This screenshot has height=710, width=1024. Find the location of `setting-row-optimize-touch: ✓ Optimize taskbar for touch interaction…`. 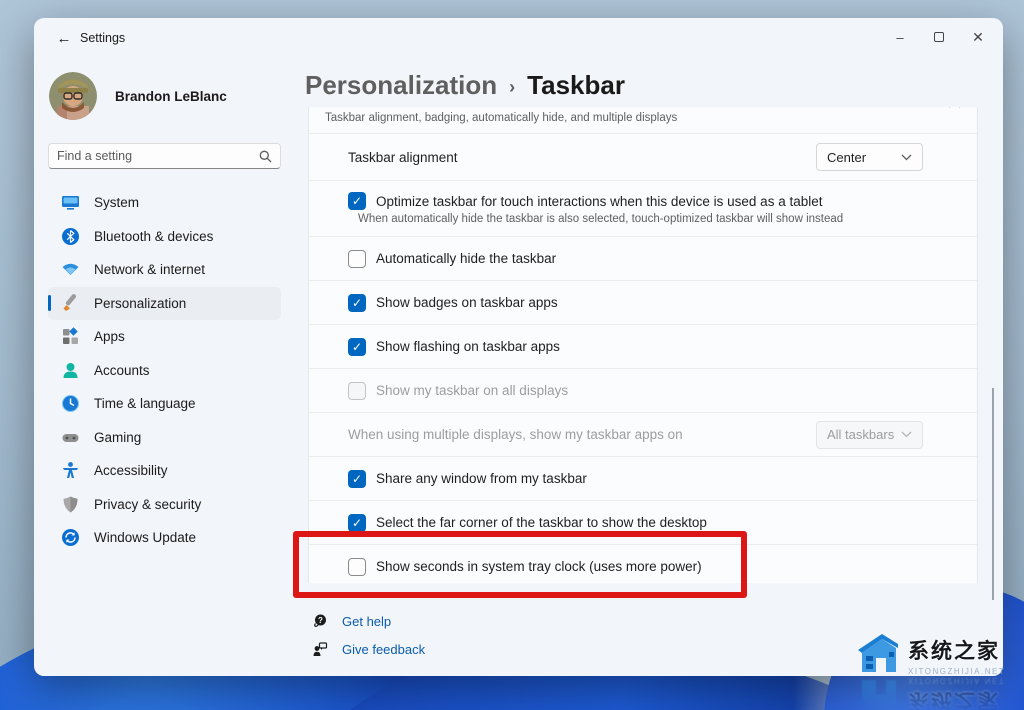

setting-row-optimize-touch: ✓ Optimize taskbar for touch interaction… is located at coordinates (643, 208).